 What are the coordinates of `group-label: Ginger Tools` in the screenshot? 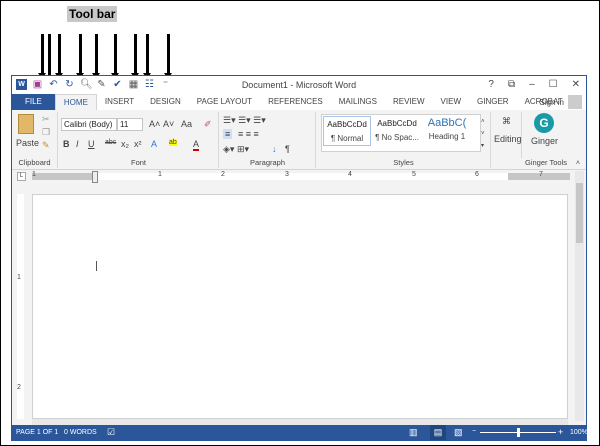 It's located at (546, 162).